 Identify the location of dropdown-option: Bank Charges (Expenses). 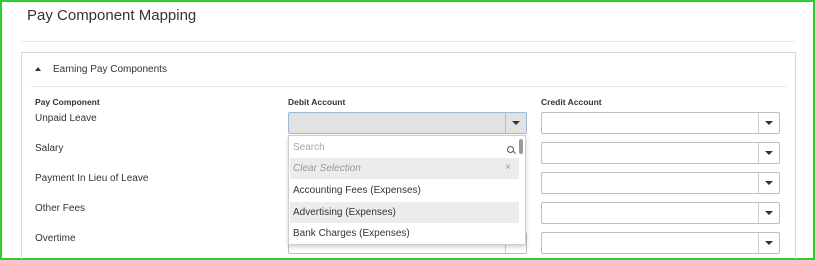
(404, 233).